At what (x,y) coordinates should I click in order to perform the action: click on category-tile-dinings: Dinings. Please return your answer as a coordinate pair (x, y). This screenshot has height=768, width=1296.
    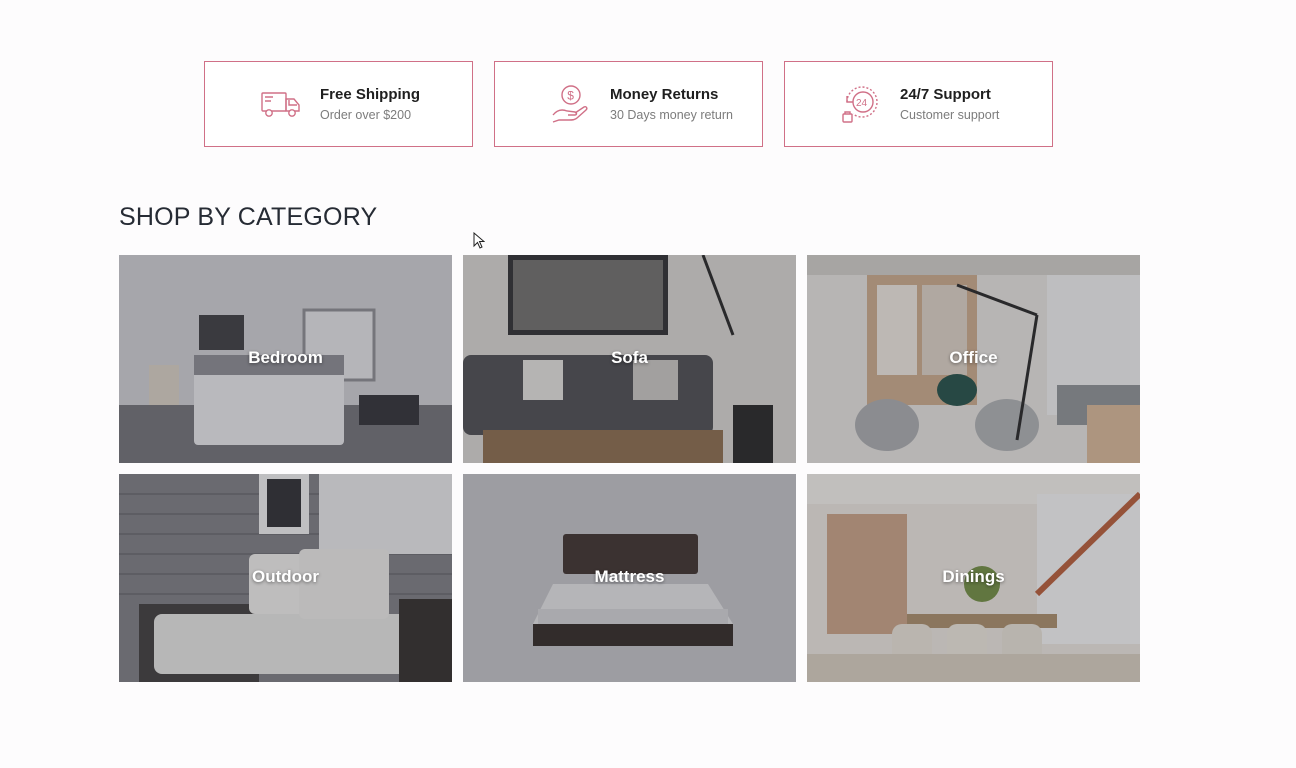
    Looking at the image, I should click on (973, 578).